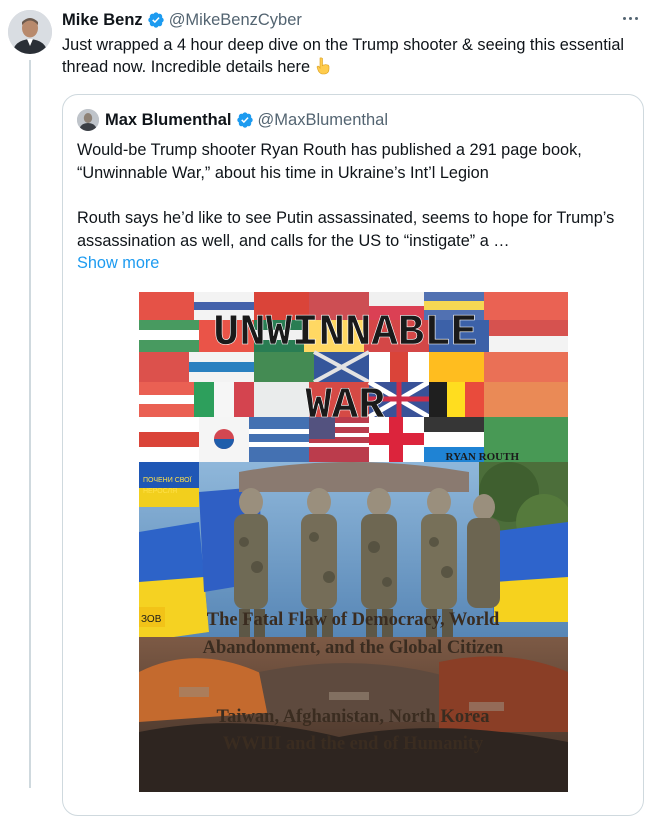 The width and height of the screenshot is (656, 816). I want to click on svg-text: ПОЧЕНИ СВОЇ, so click(167, 480).